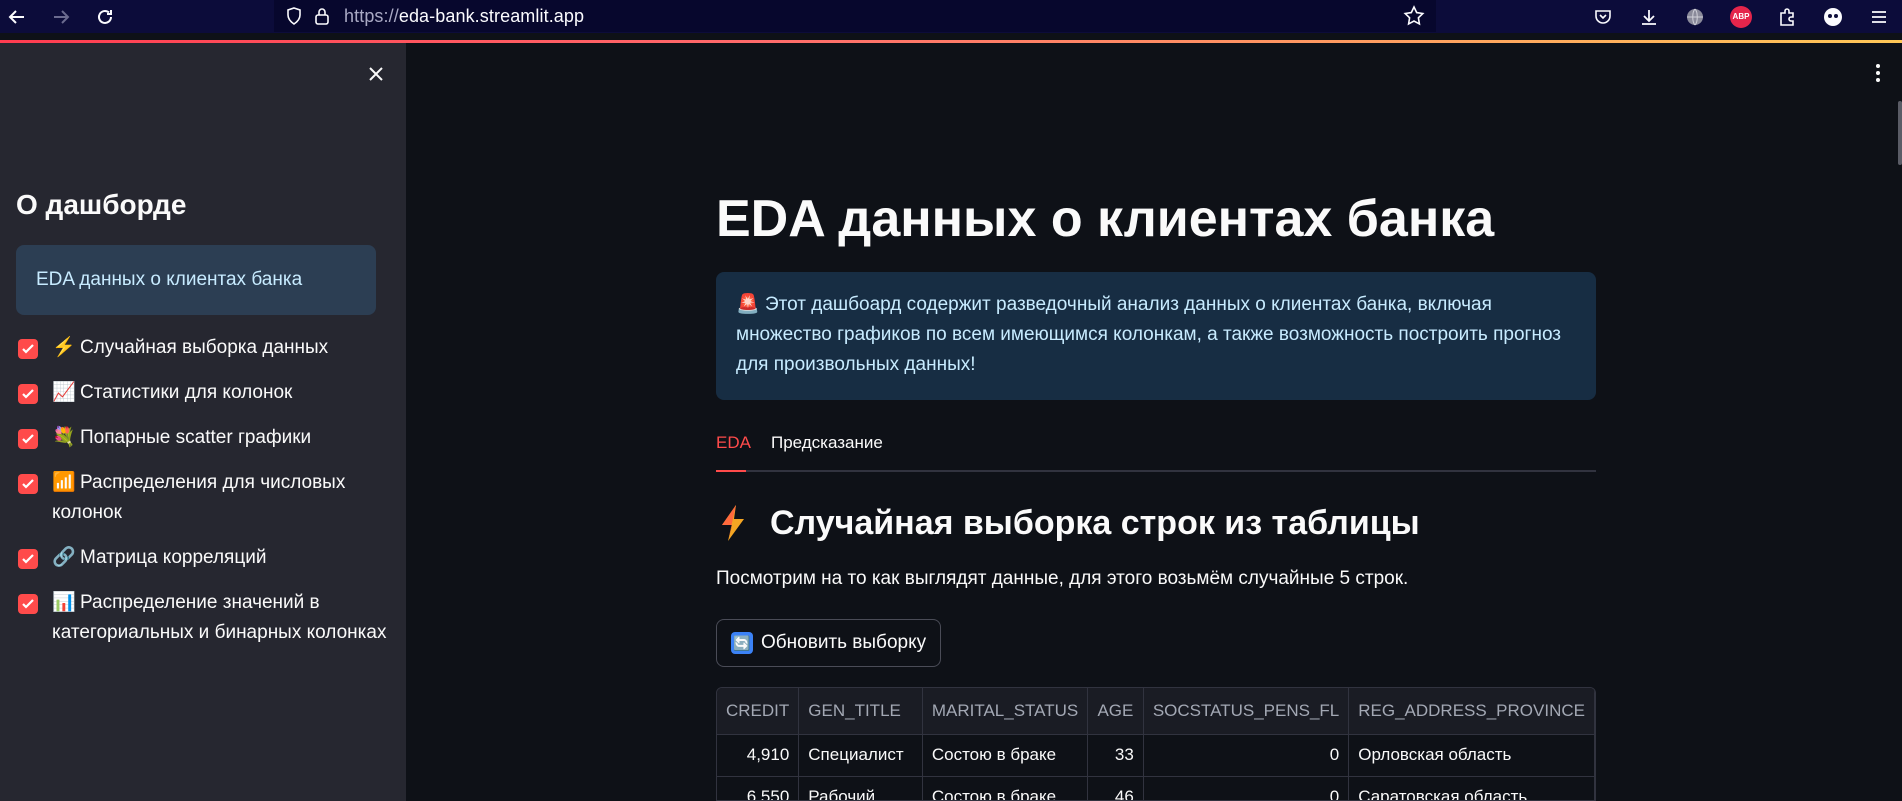 This screenshot has width=1902, height=801. I want to click on checkbox-pair-scatter: 💐 Попарные scatter графики, so click(203, 440).